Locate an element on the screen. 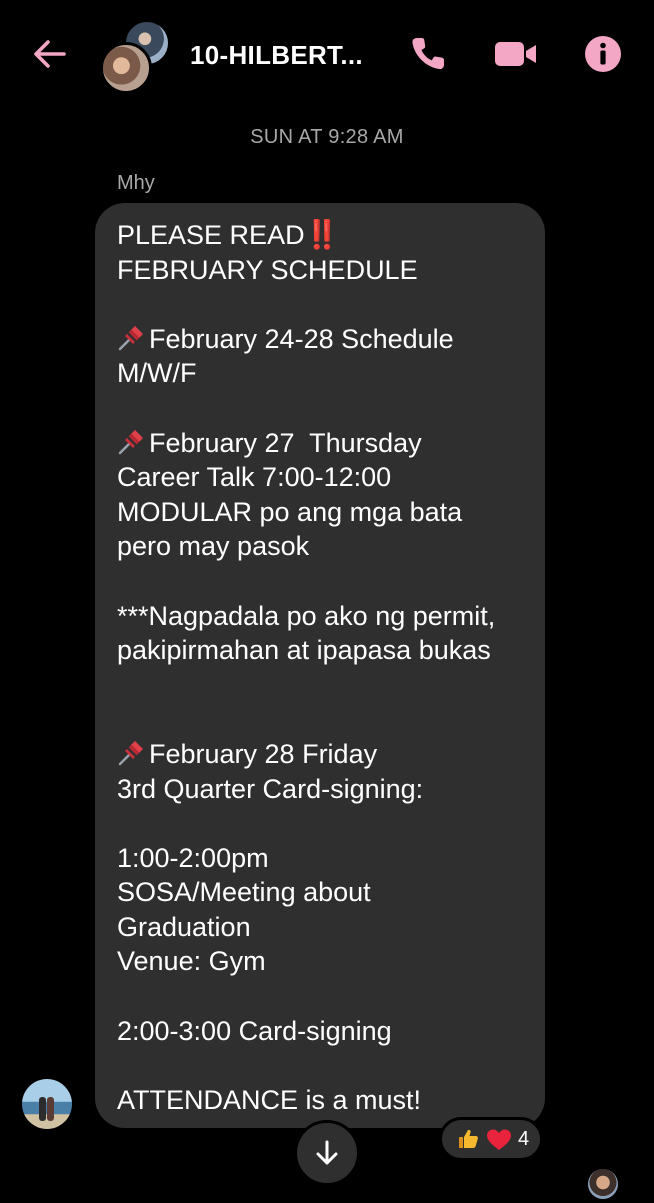 The width and height of the screenshot is (654, 1203). red-heart-icon is located at coordinates (499, 1139).